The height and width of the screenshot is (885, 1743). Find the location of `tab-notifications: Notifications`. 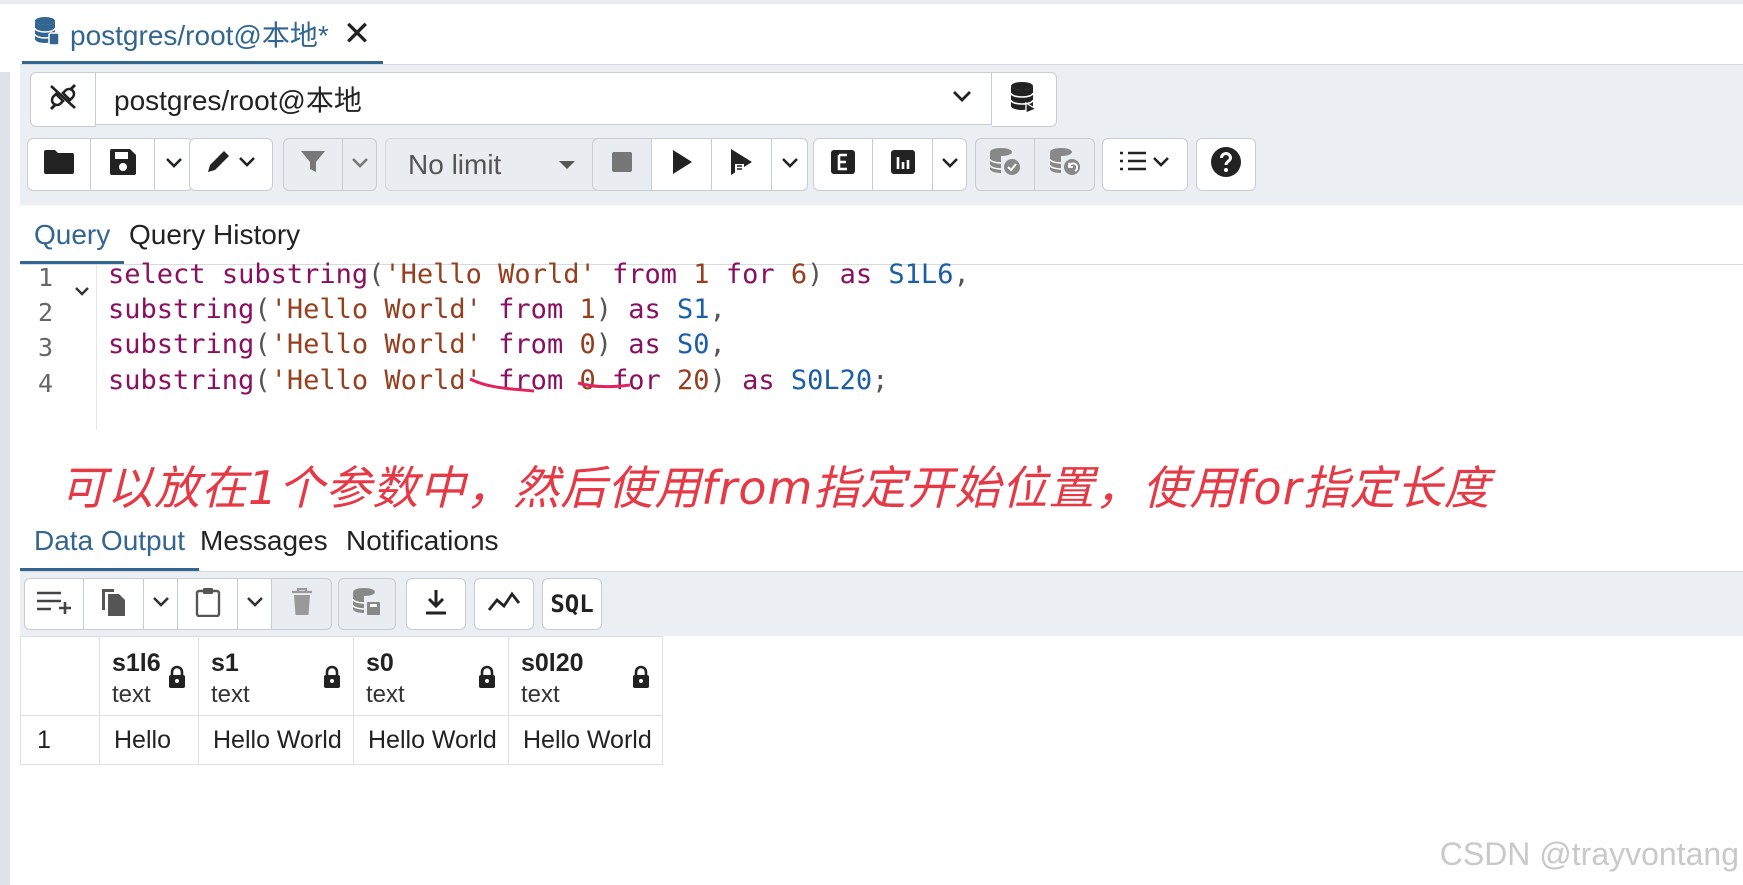

tab-notifications: Notifications is located at coordinates (422, 542).